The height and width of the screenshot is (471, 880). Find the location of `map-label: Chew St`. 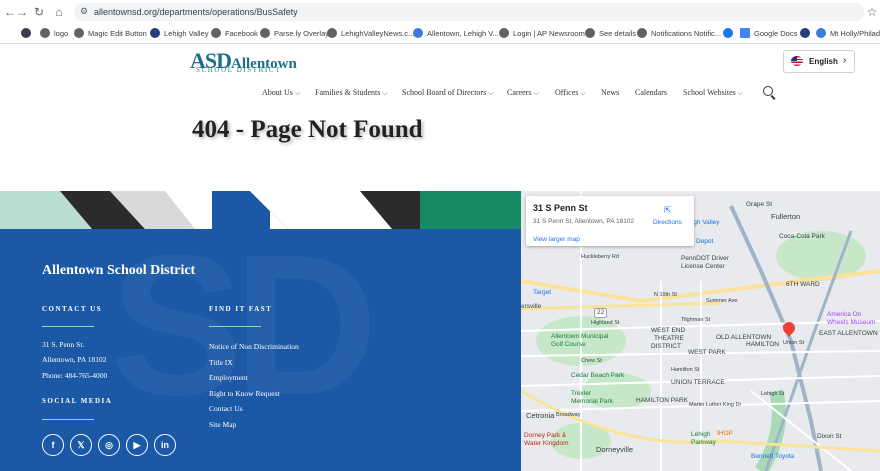

map-label: Chew St is located at coordinates (591, 361).